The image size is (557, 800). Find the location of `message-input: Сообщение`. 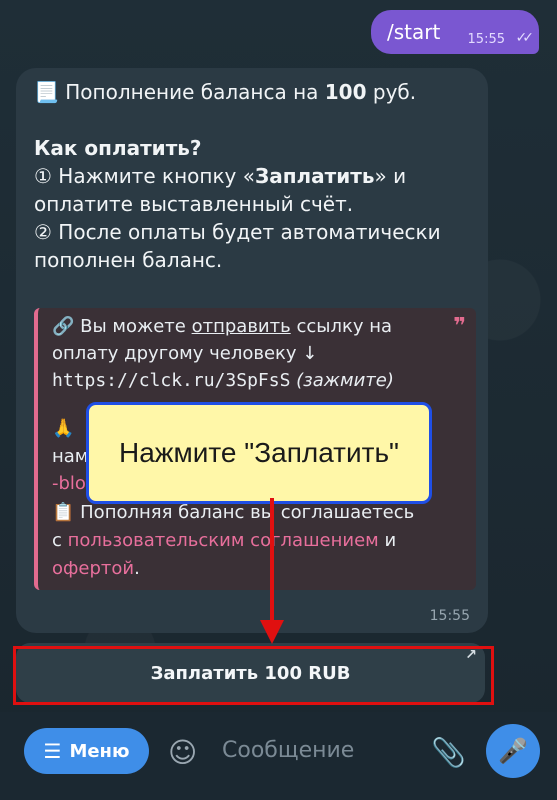

message-input: Сообщение is located at coordinates (288, 750).